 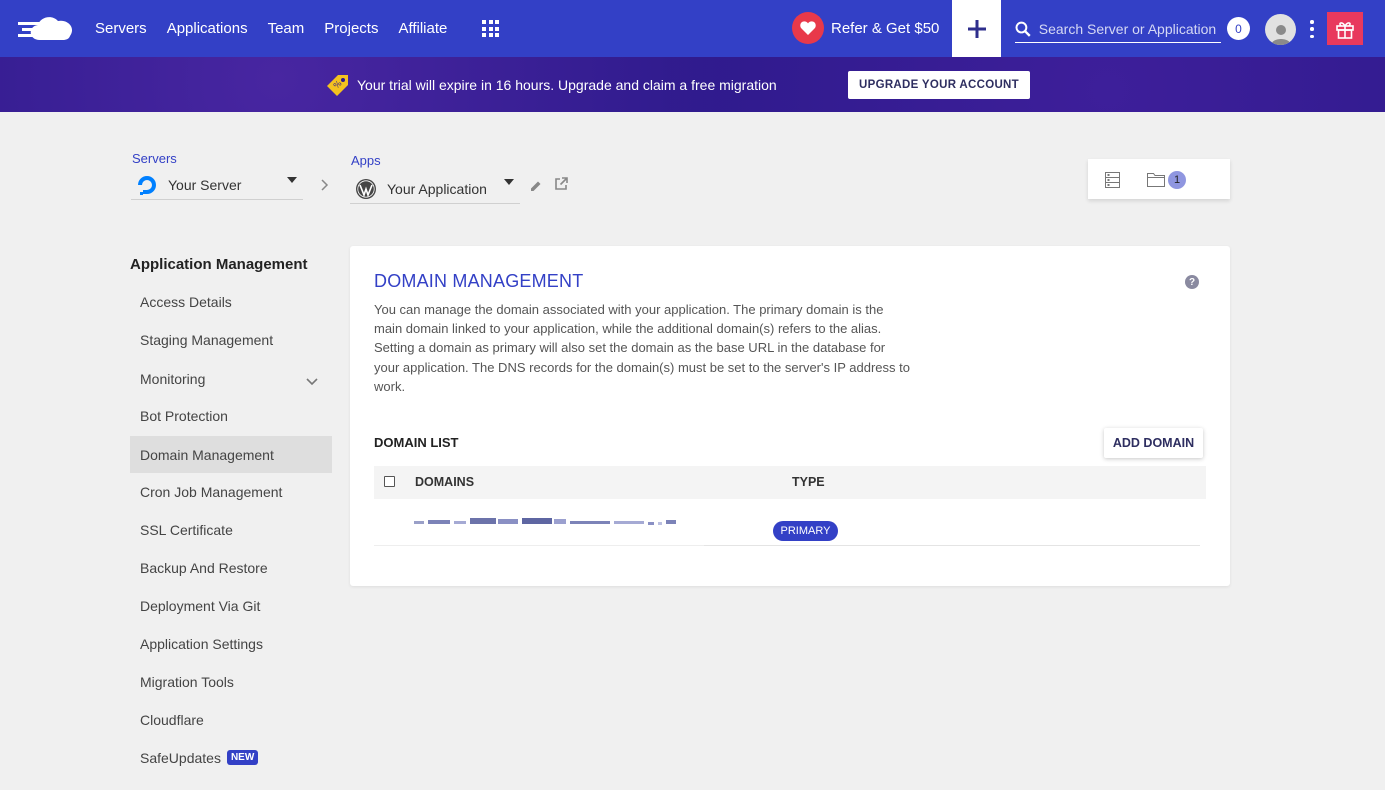 I want to click on table-header: DOMAINS TYPE, so click(x=790, y=482).